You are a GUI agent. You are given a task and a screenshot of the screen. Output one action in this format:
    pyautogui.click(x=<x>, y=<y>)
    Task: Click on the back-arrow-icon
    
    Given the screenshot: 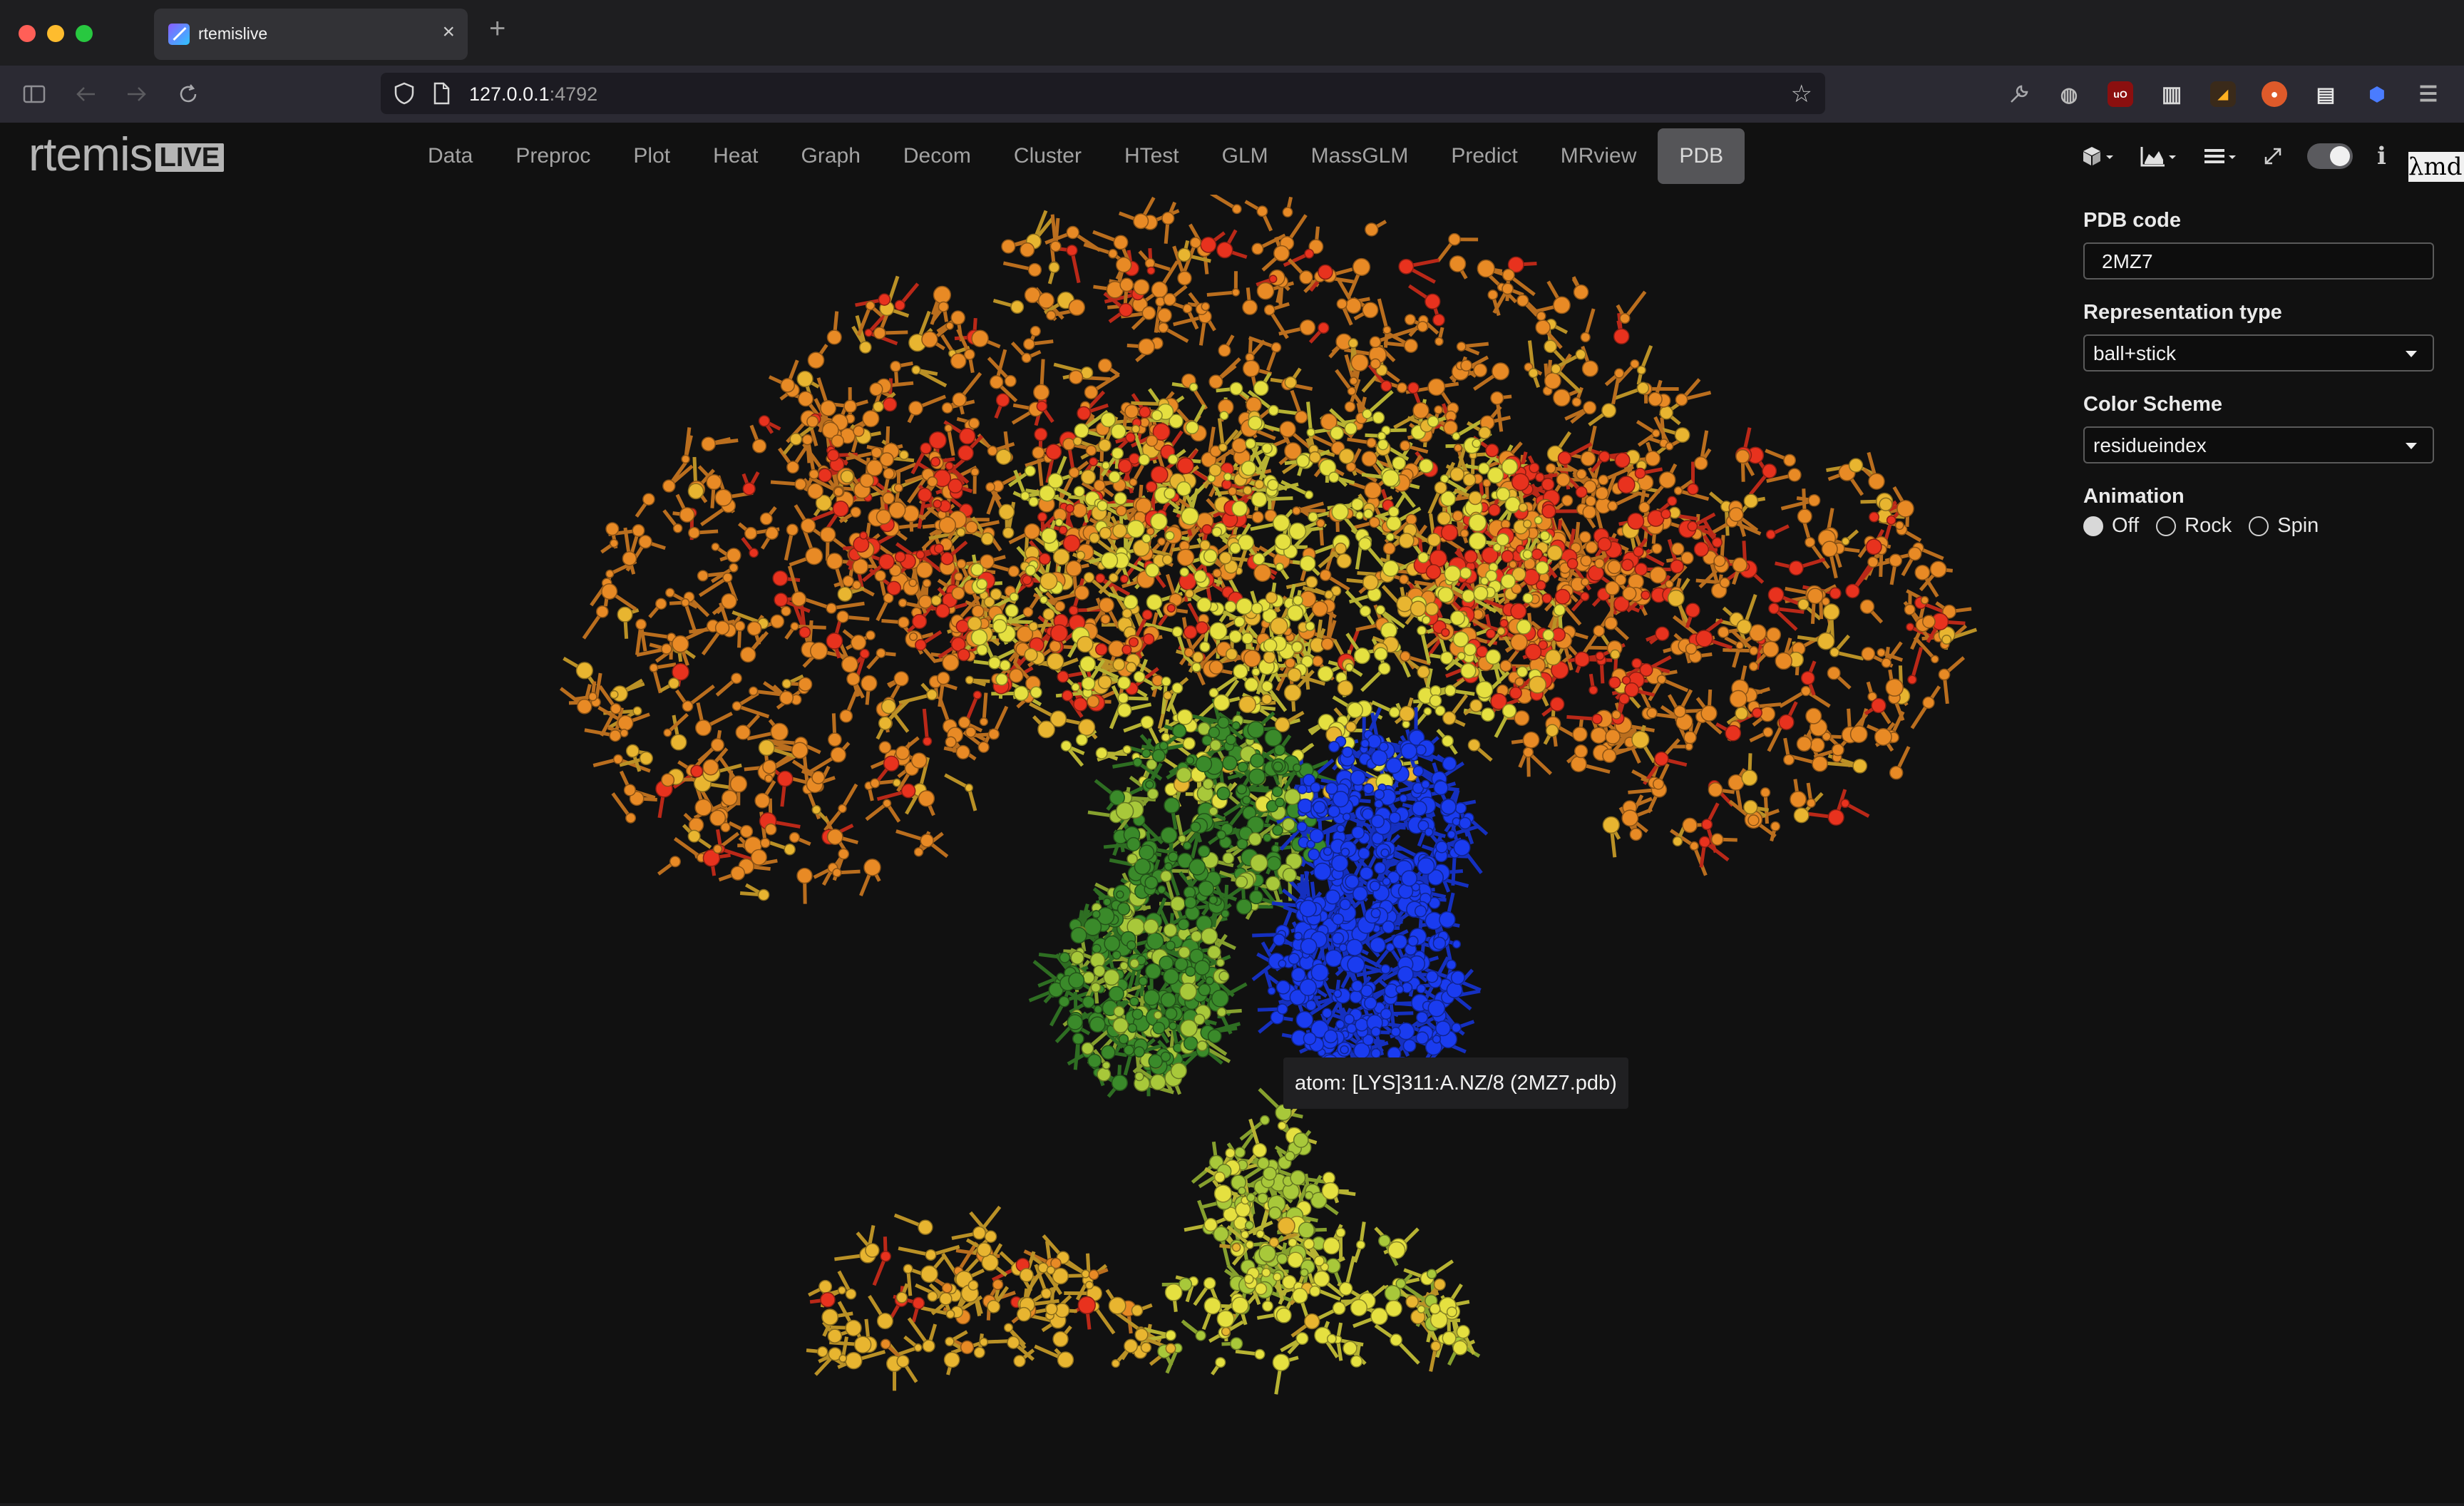 What is the action you would take?
    pyautogui.click(x=85, y=94)
    